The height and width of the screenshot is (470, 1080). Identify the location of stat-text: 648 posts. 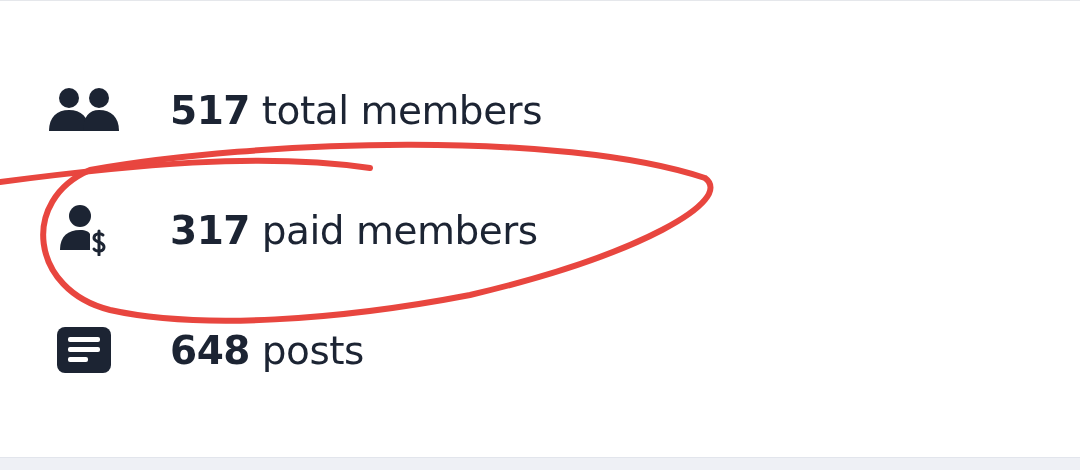
(267, 350).